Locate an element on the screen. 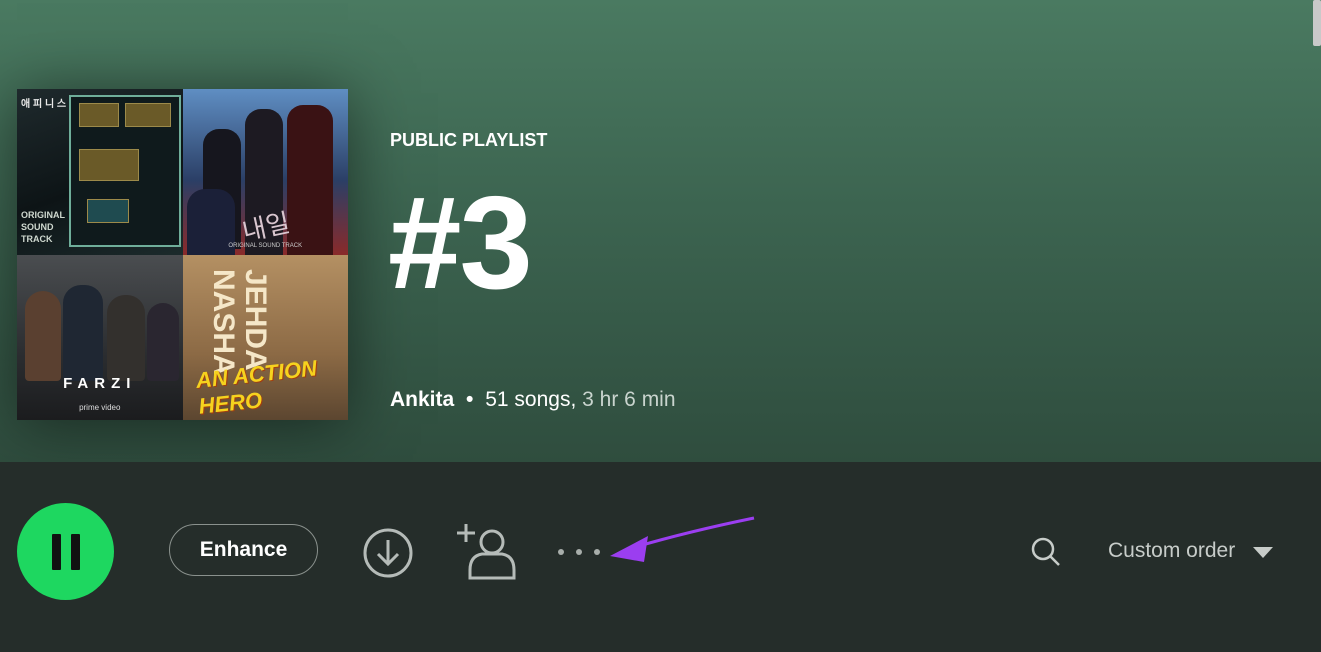 Image resolution: width=1321 pixels, height=652 pixels. cover-tile-4-title: JEHDA NASHA is located at coordinates (239, 322).